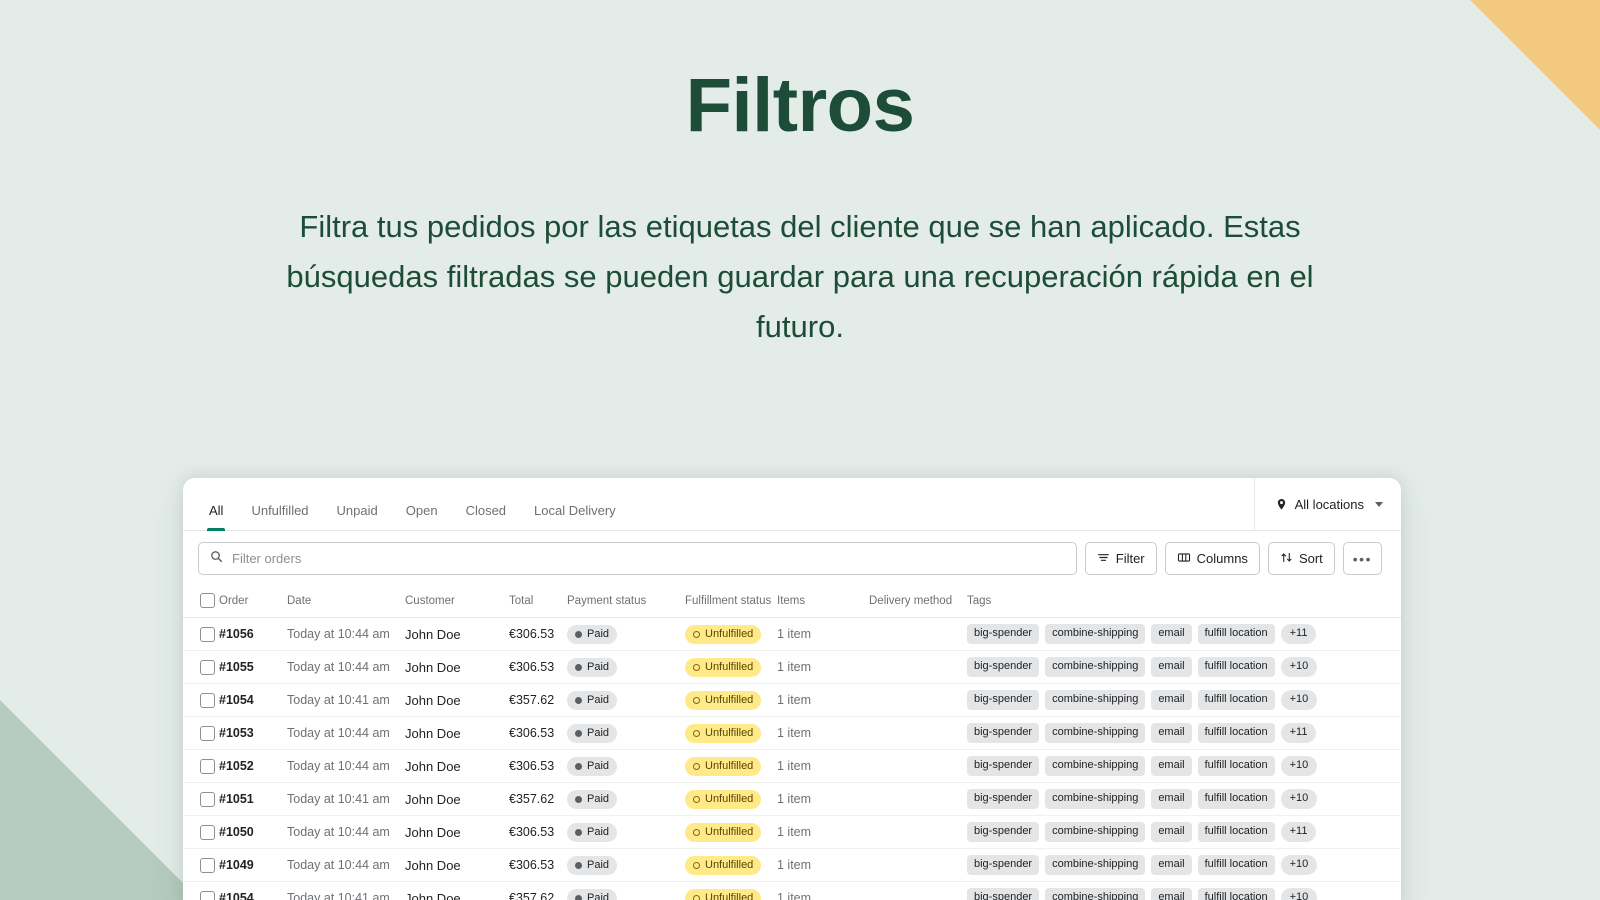 This screenshot has height=900, width=1600. I want to click on order-number: #1051, so click(236, 799).